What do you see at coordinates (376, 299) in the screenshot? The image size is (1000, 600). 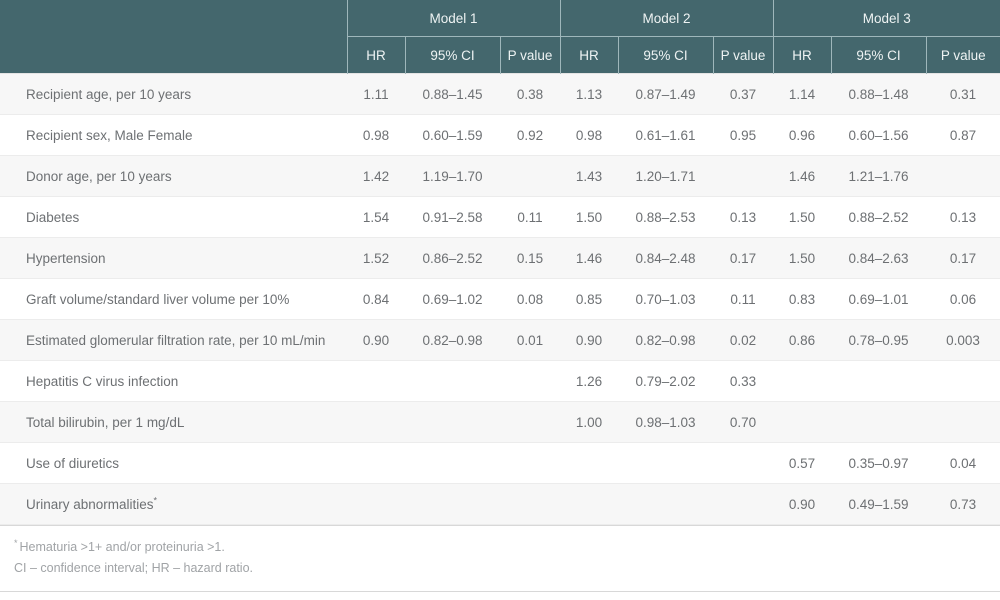 I see `table-cell: 0.84` at bounding box center [376, 299].